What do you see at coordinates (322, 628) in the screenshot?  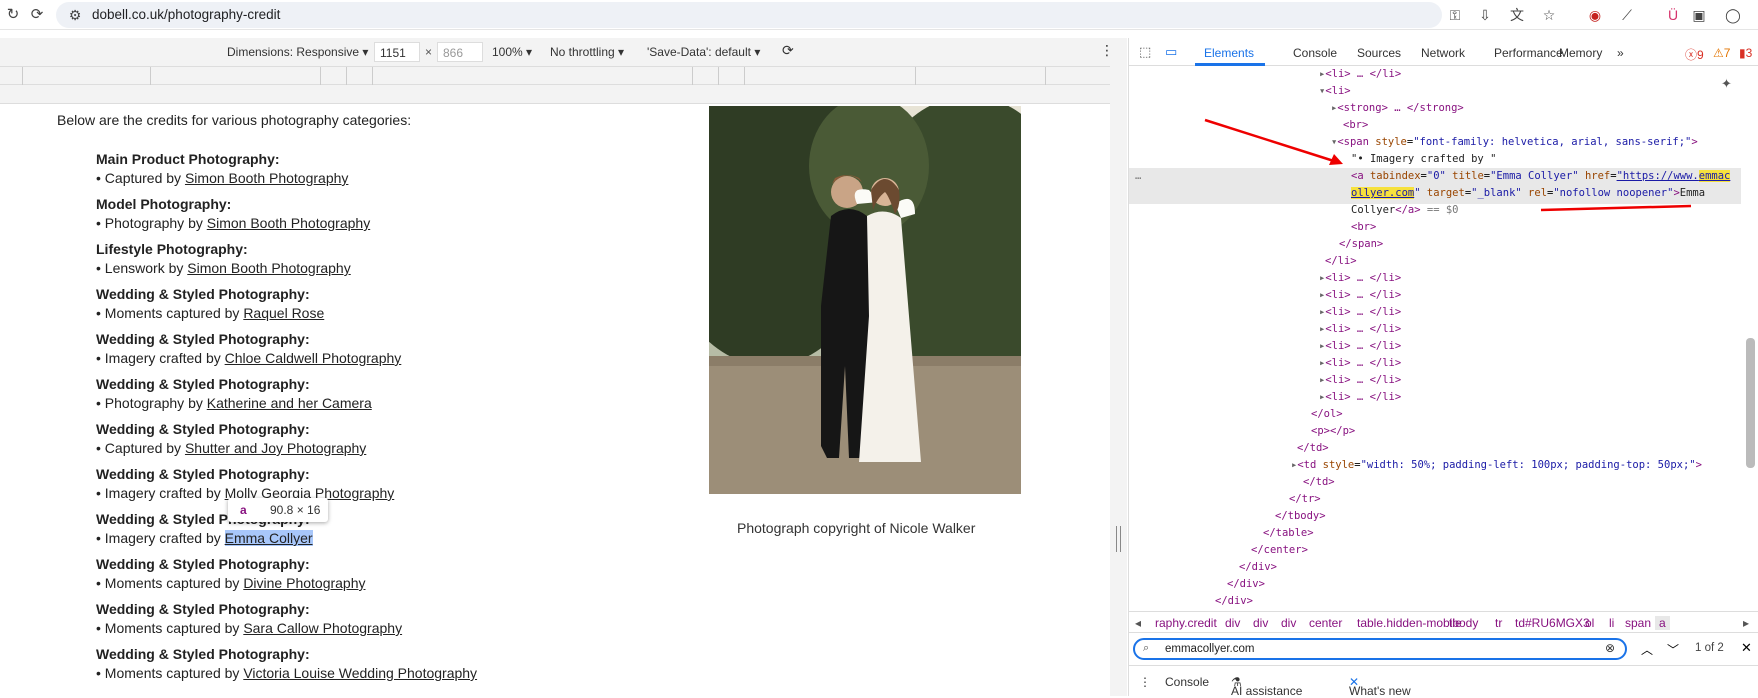 I see `photographer-link: Sara Callow Photography` at bounding box center [322, 628].